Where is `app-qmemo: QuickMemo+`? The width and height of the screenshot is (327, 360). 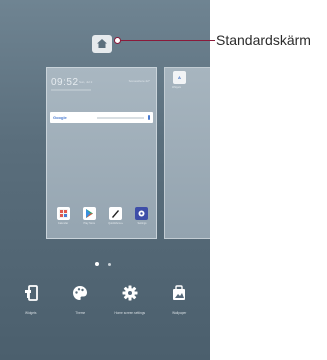 app-qmemo: QuickMemo+ is located at coordinates (116, 217).